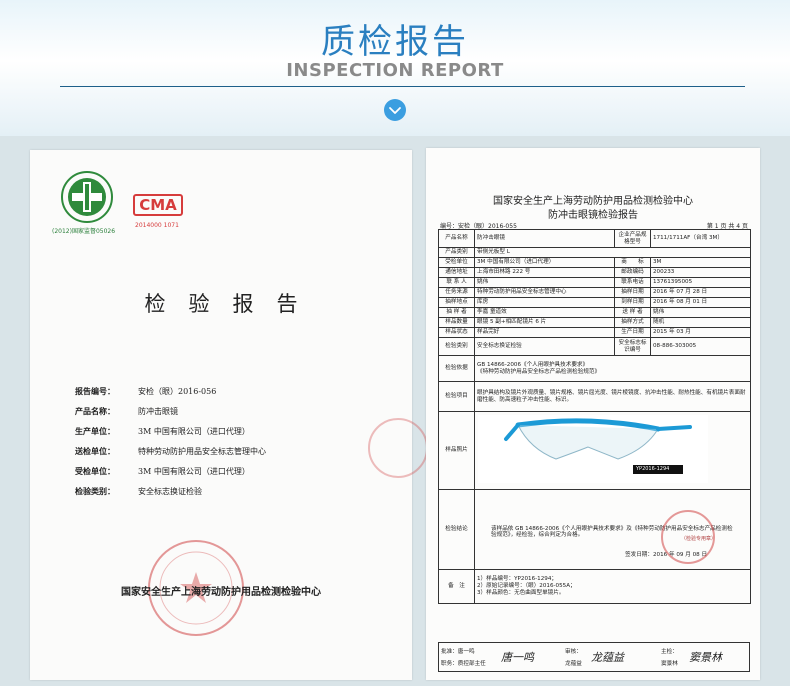 This screenshot has width=790, height=686. I want to click on table-row: 检验类别 安全标志换证检验 安全标志标识编号 08-886-303005, so click(594, 346).